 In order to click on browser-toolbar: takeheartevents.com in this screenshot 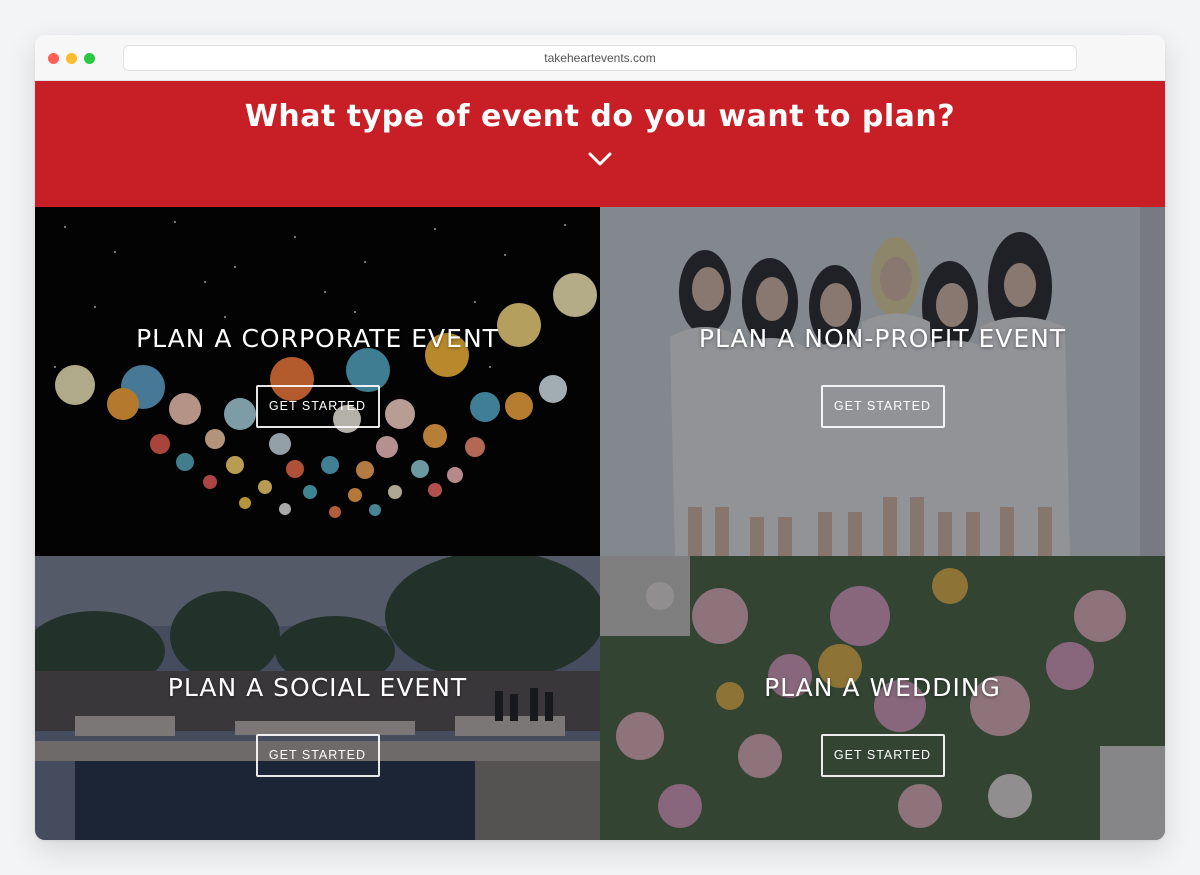, I will do `click(600, 58)`.